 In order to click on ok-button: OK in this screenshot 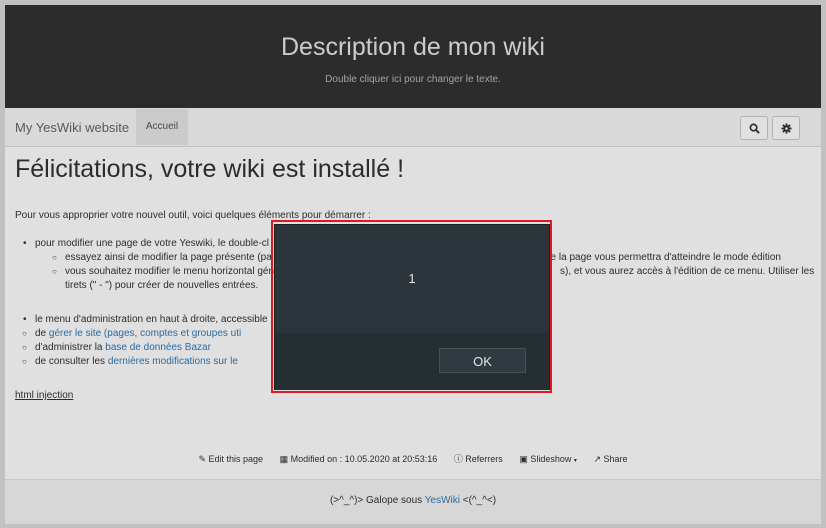, I will do `click(482, 360)`.